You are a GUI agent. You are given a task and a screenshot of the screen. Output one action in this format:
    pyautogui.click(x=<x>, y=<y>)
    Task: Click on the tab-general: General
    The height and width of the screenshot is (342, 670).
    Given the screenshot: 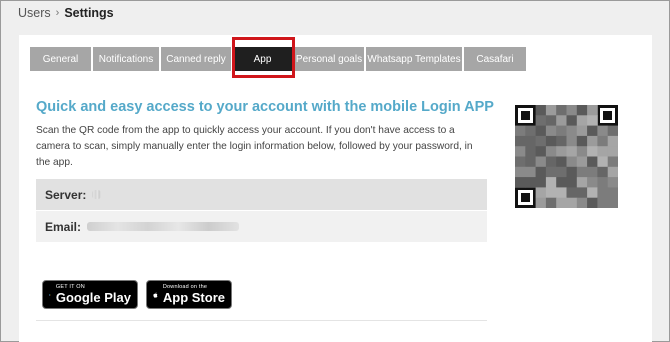 What is the action you would take?
    pyautogui.click(x=60, y=59)
    